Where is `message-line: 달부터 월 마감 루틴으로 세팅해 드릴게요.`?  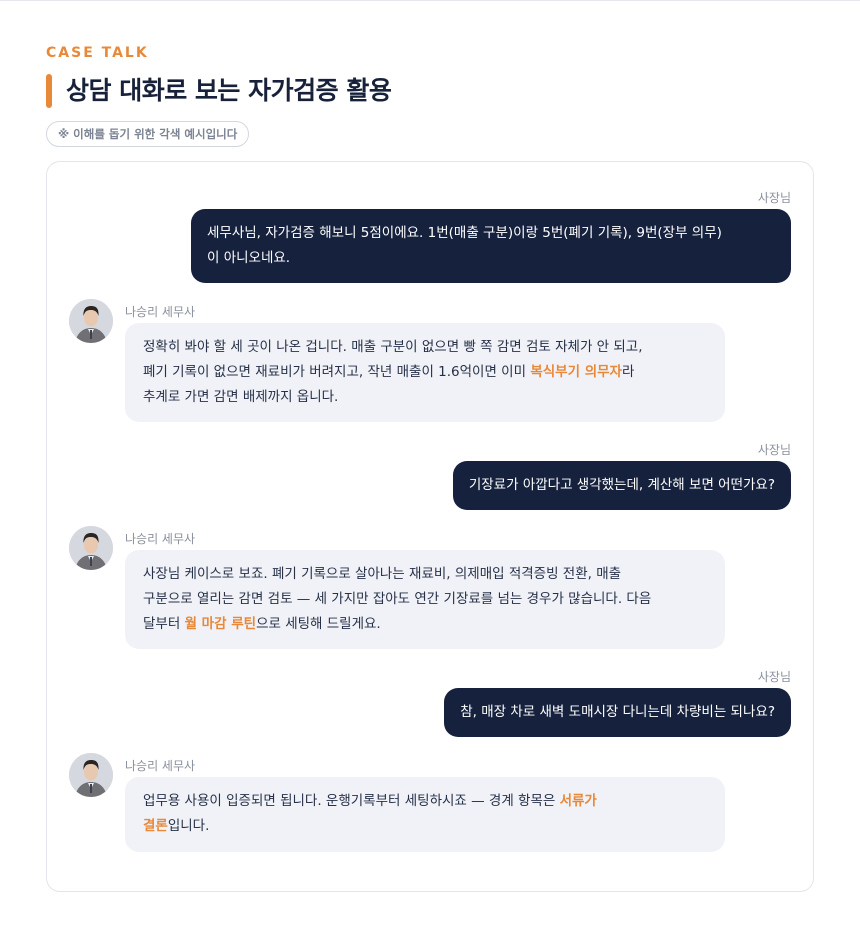
message-line: 달부터 월 마감 루틴으로 세팅해 드릴게요. is located at coordinates (425, 624).